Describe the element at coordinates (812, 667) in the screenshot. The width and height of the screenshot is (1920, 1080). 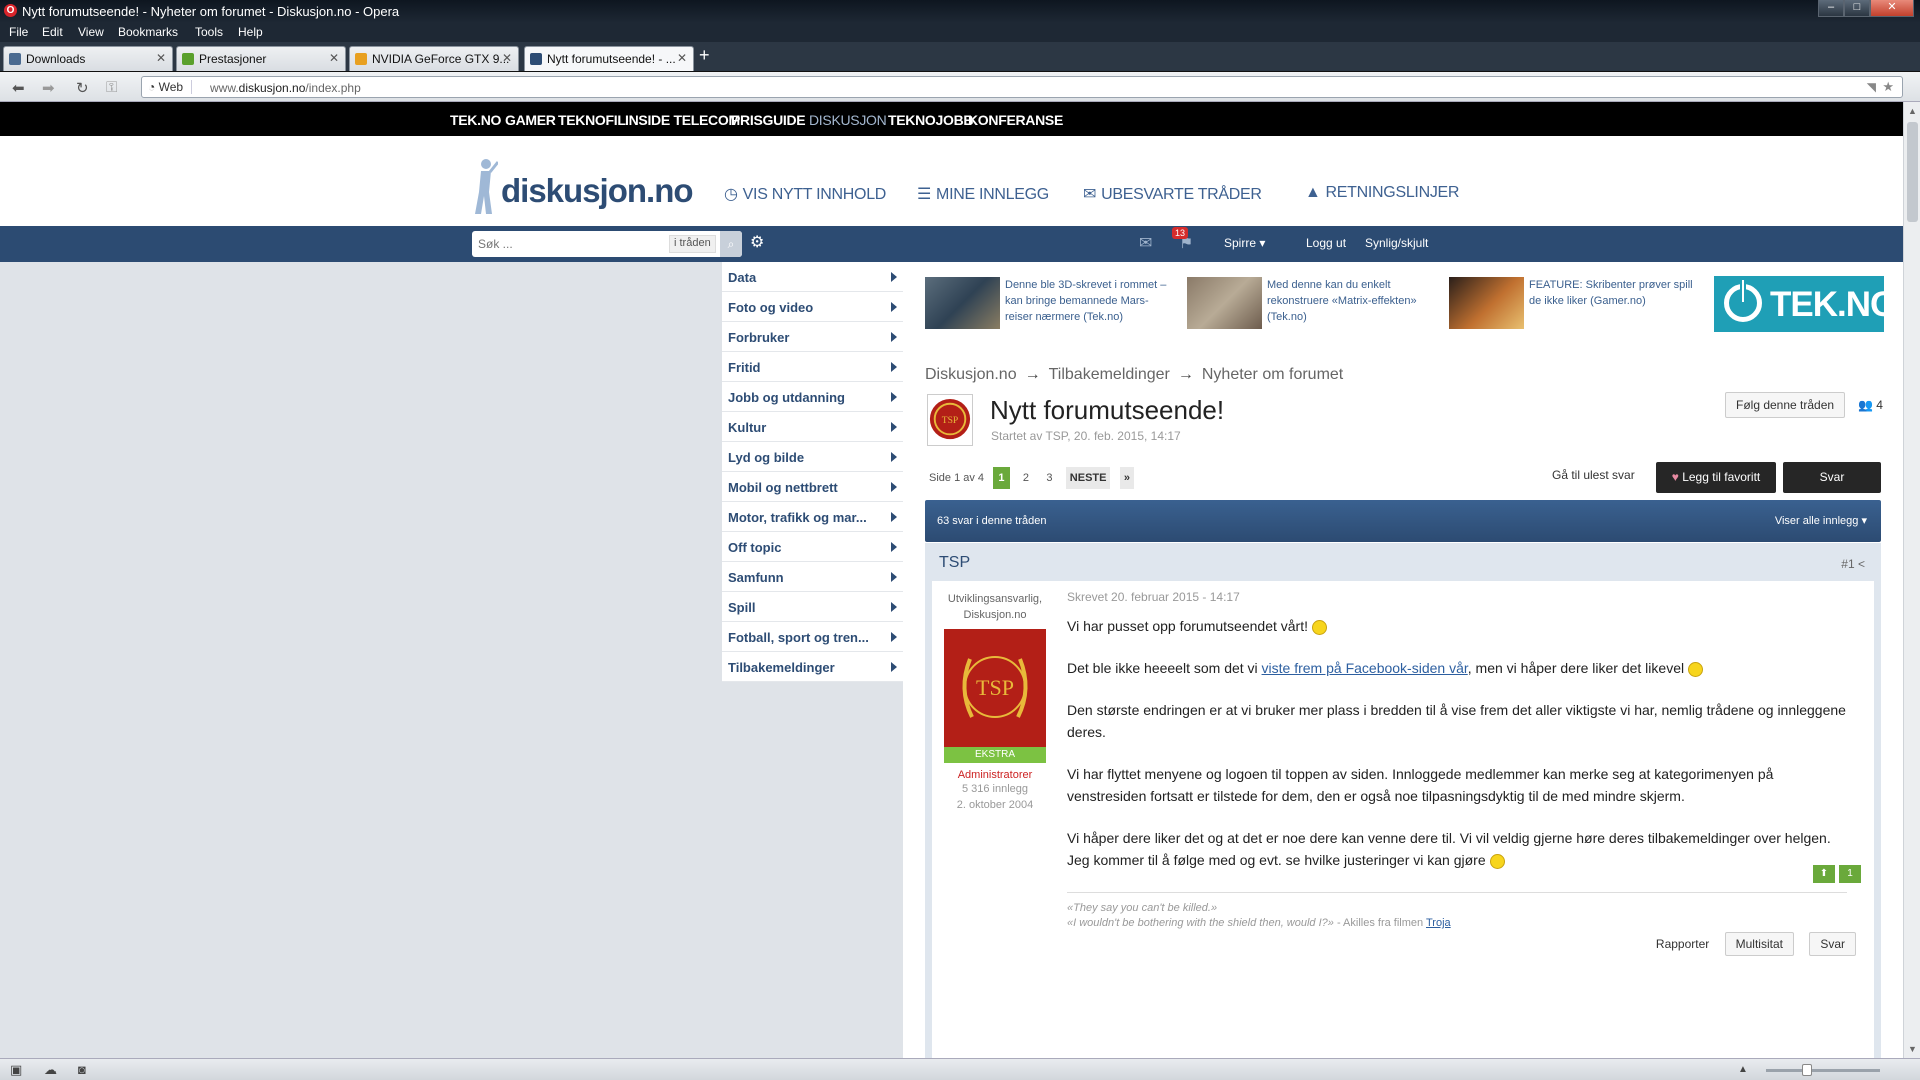
I see `category-tilbakemeldinger: Tilbakemeldinger` at that location.